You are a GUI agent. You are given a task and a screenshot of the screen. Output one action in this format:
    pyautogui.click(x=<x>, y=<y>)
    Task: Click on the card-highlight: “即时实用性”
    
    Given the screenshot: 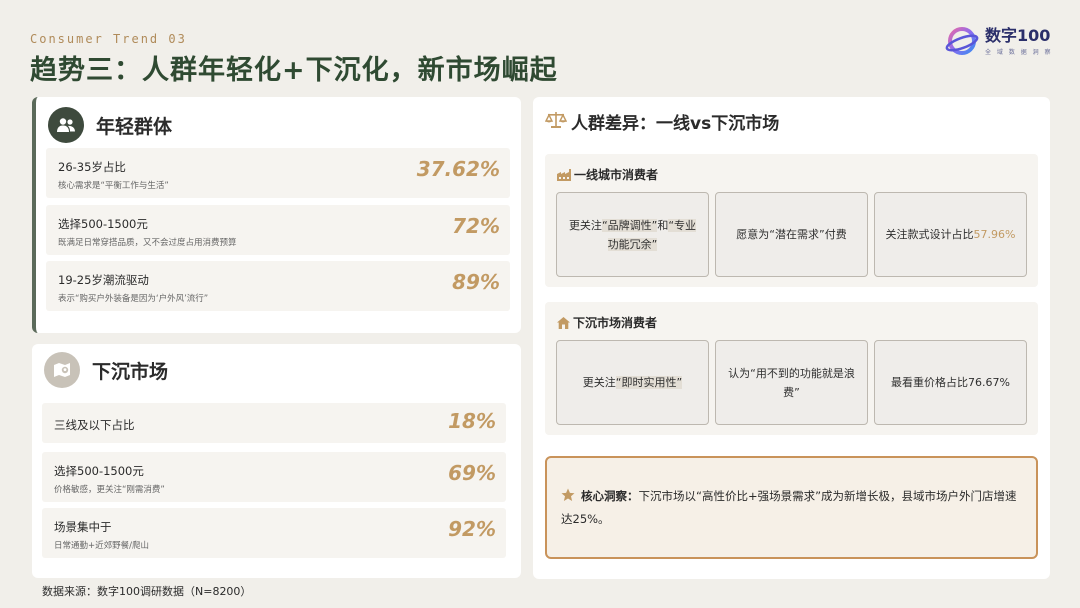 What is the action you would take?
    pyautogui.click(x=649, y=382)
    